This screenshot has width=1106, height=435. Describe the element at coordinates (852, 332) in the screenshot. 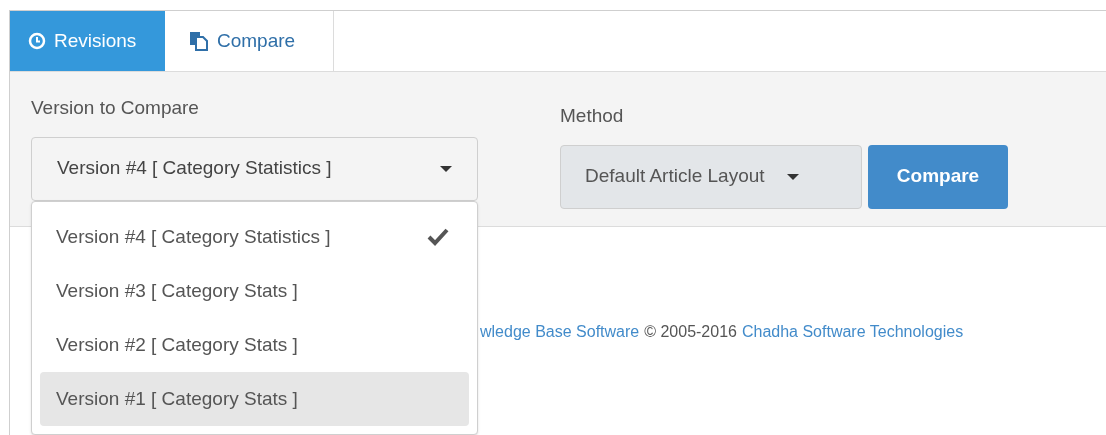

I see `footer-link: Chadha Software Technologies` at that location.